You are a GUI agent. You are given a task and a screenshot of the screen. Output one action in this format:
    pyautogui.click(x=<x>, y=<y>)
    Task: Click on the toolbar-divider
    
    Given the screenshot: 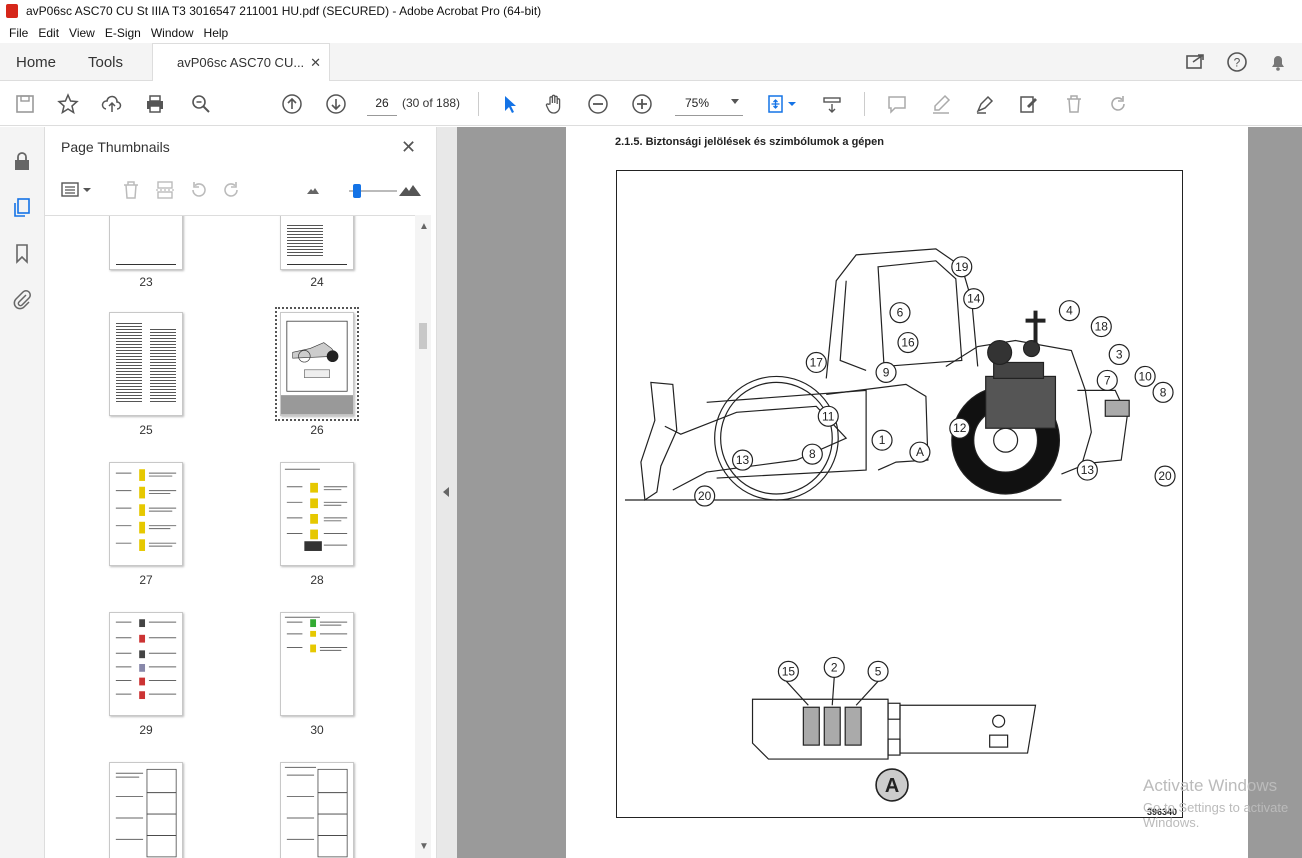 What is the action you would take?
    pyautogui.click(x=478, y=104)
    